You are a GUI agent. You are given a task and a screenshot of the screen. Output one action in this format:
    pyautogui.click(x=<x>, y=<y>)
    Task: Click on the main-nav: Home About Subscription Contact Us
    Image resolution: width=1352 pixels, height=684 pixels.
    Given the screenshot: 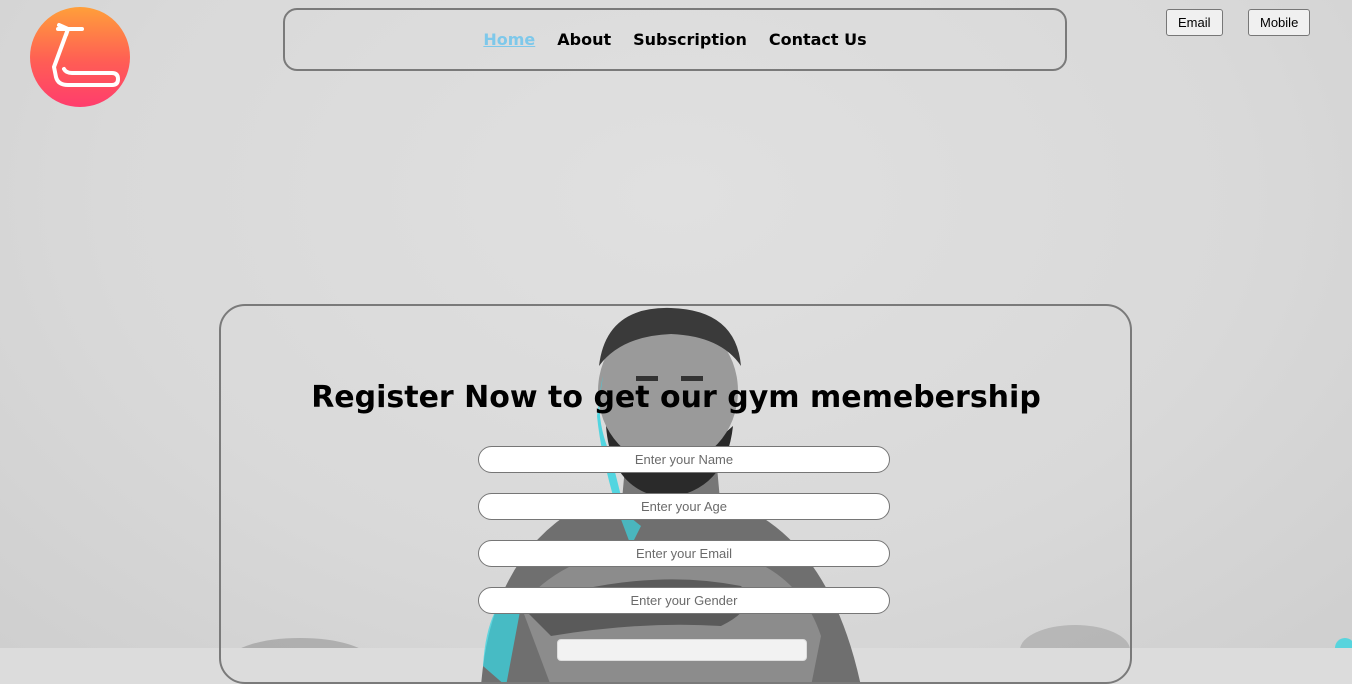 What is the action you would take?
    pyautogui.click(x=675, y=39)
    